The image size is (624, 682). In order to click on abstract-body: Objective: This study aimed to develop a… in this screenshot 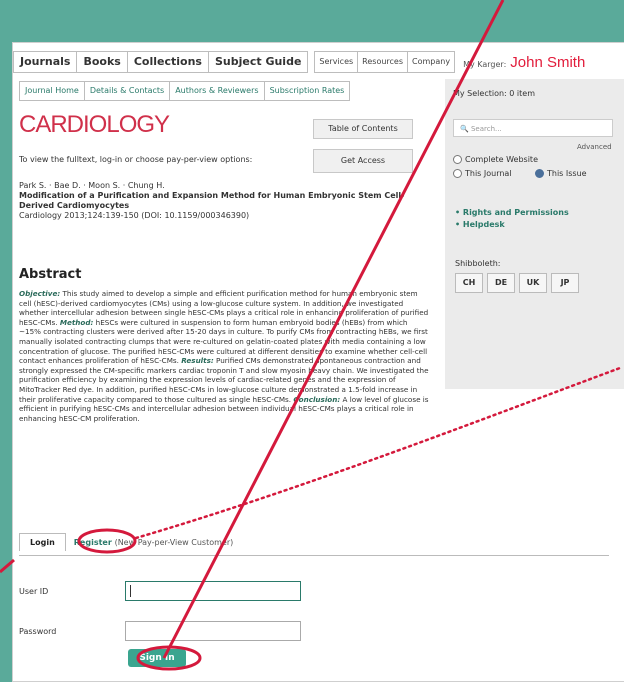, I will do `click(225, 356)`.